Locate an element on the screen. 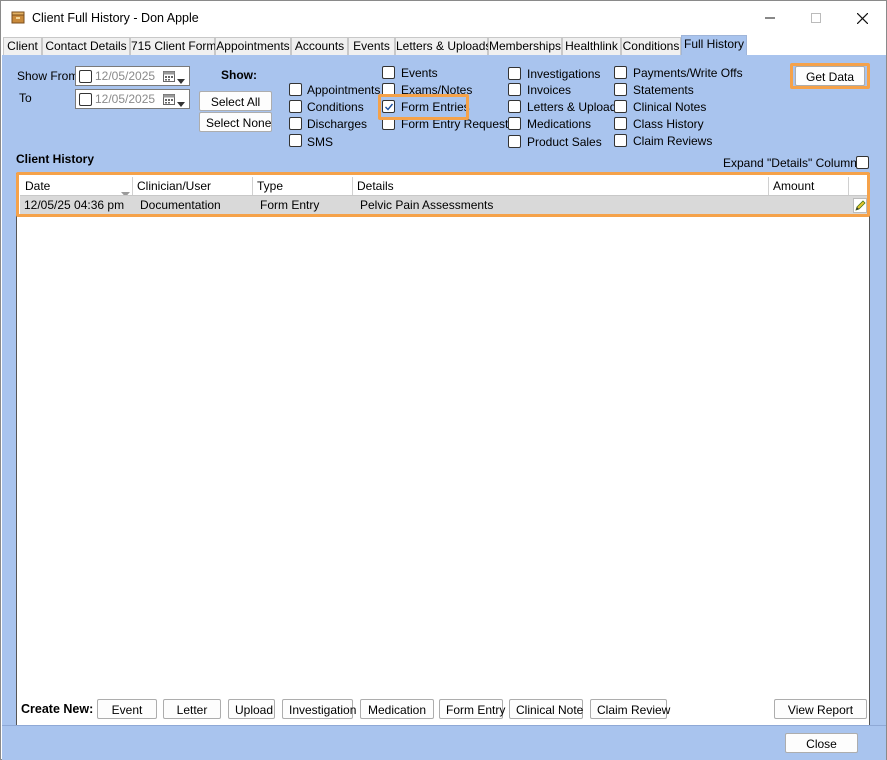 This screenshot has height=760, width=887. show-from-date-picker: 12/05/2025 is located at coordinates (132, 76).